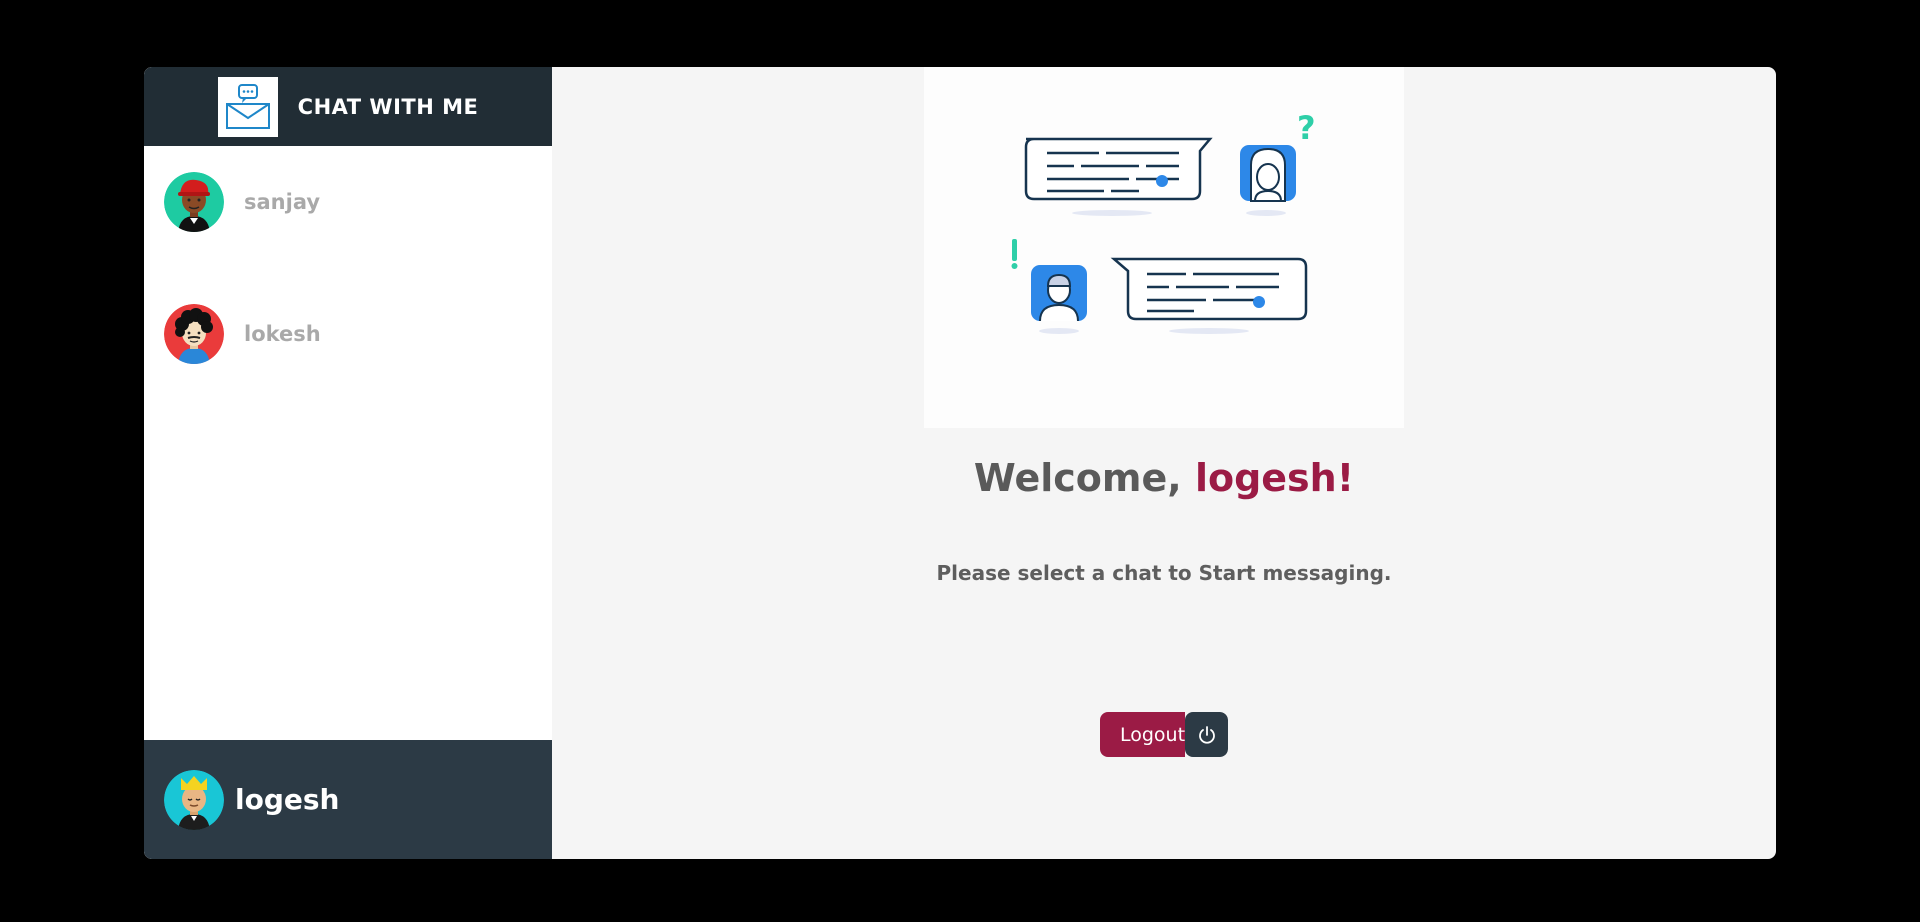 This screenshot has width=1920, height=922. Describe the element at coordinates (282, 202) in the screenshot. I see `contact-name: sanjay` at that location.